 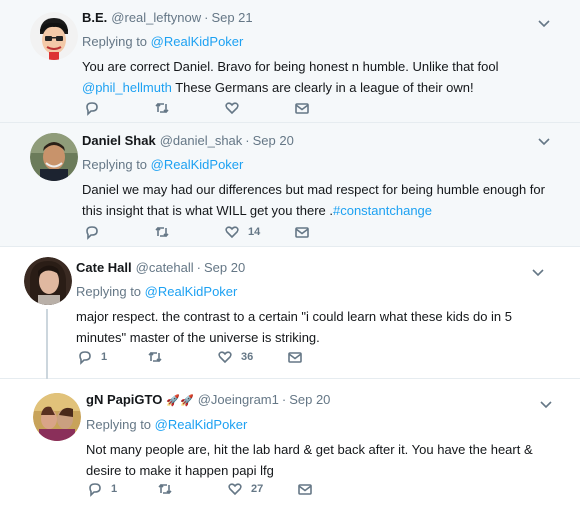 I want to click on like-button: 36, so click(x=252, y=357).